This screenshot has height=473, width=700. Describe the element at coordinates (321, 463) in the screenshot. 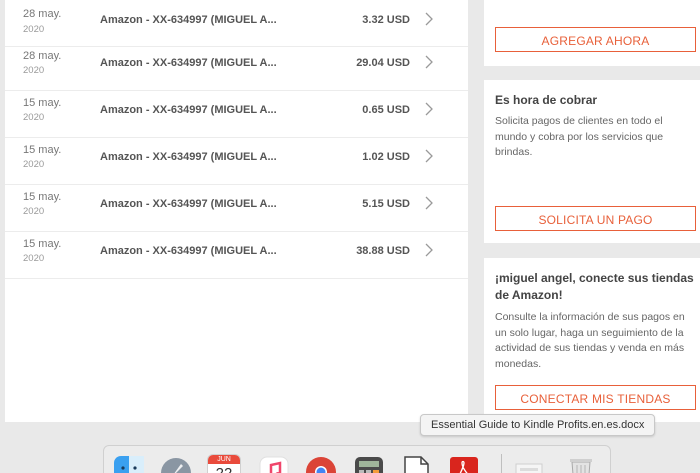

I see `chrome-icon` at that location.